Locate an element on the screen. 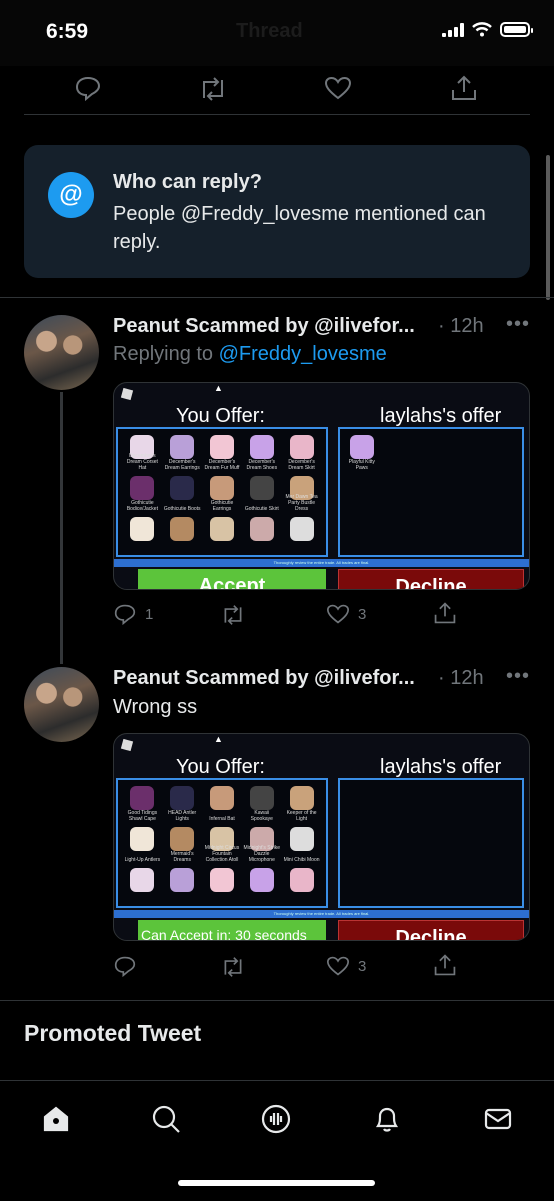 This screenshot has width=554, height=1201. their-offer-panel is located at coordinates (431, 843).